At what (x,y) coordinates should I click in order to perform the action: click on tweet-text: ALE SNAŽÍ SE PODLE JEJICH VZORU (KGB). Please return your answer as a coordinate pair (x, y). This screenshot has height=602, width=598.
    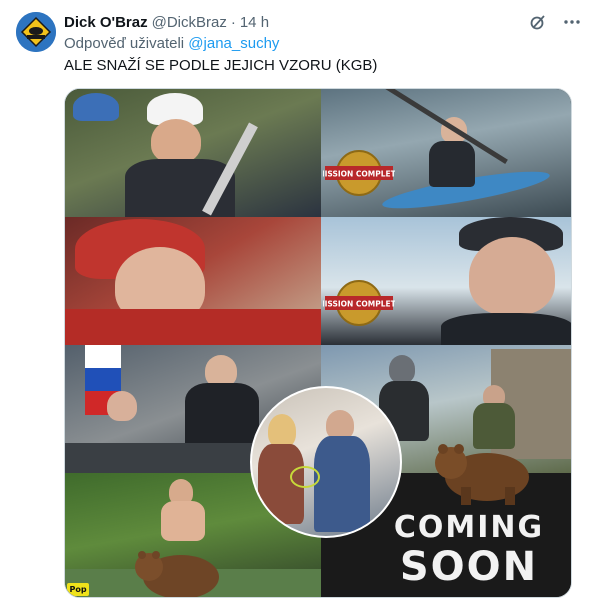
    Looking at the image, I should click on (221, 65).